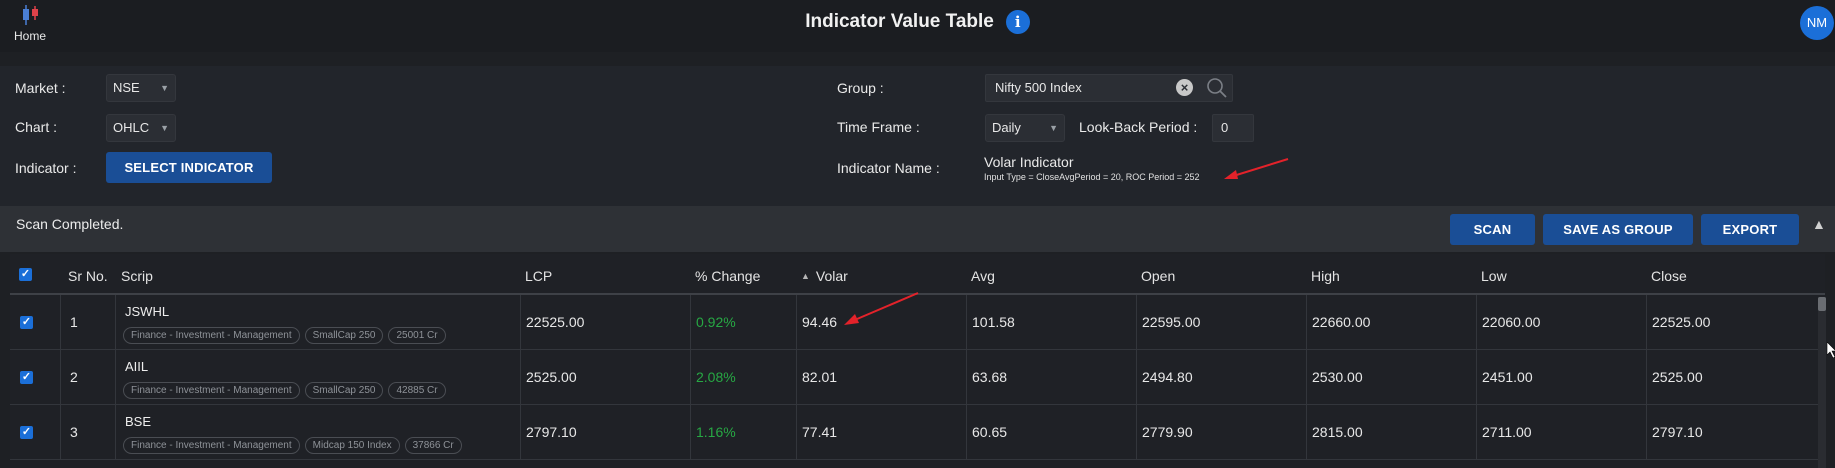  Describe the element at coordinates (126, 87) in the screenshot. I see `market-value: NSE` at that location.